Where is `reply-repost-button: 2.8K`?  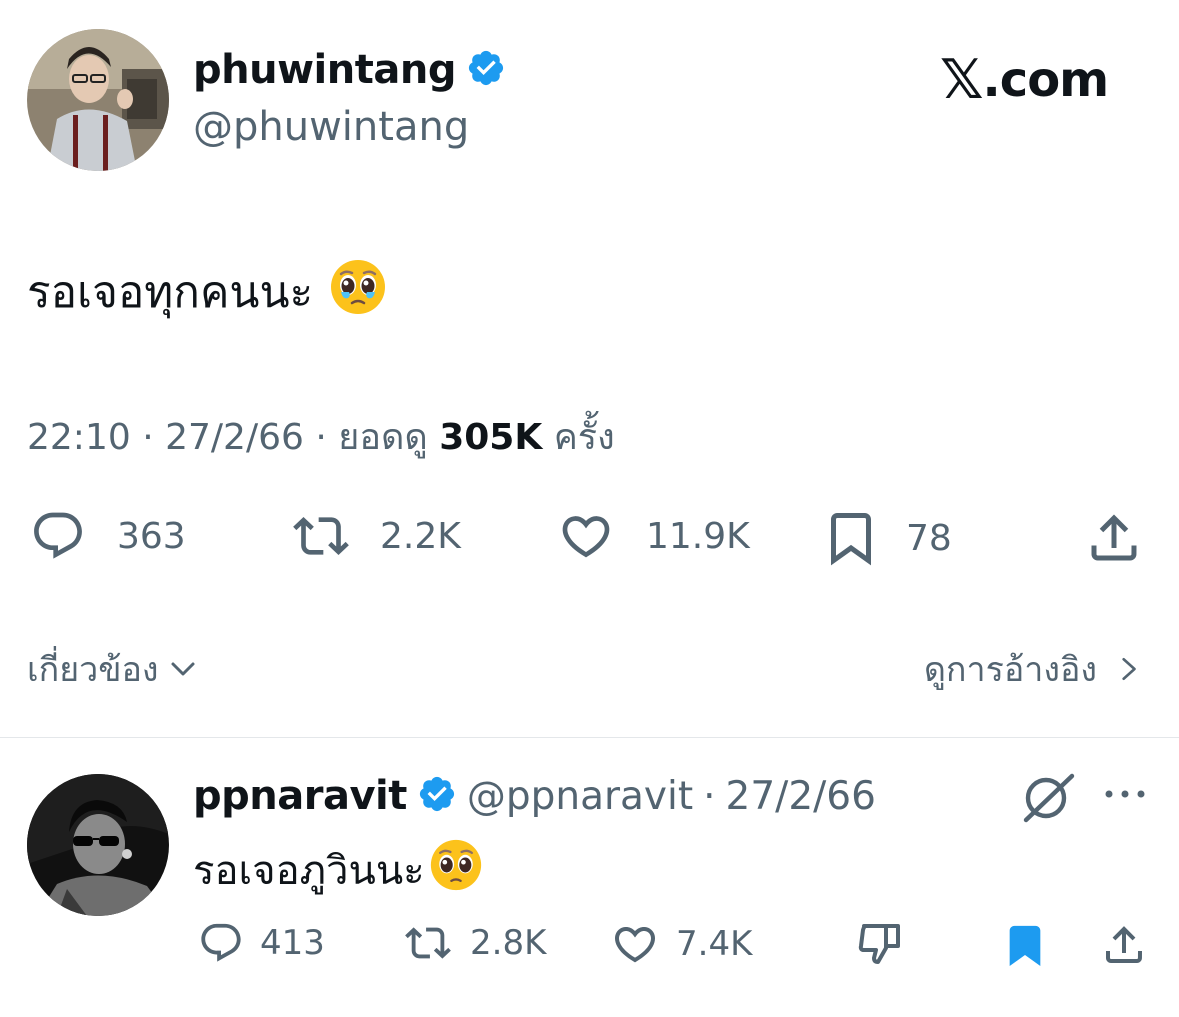 reply-repost-button: 2.8K is located at coordinates (473, 943).